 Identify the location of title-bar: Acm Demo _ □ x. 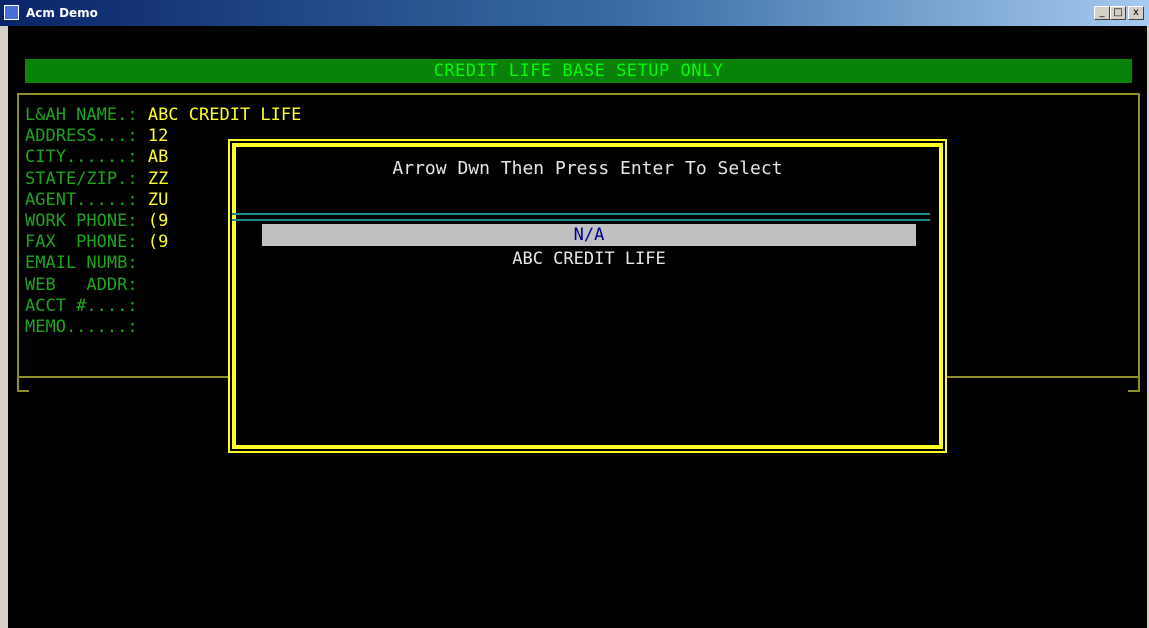
(574, 13).